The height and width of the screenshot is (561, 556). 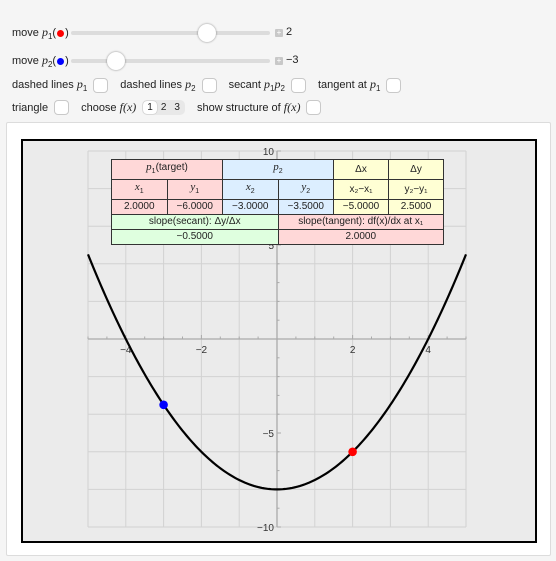 What do you see at coordinates (269, 434) in the screenshot?
I see `y-tick-label: −5` at bounding box center [269, 434].